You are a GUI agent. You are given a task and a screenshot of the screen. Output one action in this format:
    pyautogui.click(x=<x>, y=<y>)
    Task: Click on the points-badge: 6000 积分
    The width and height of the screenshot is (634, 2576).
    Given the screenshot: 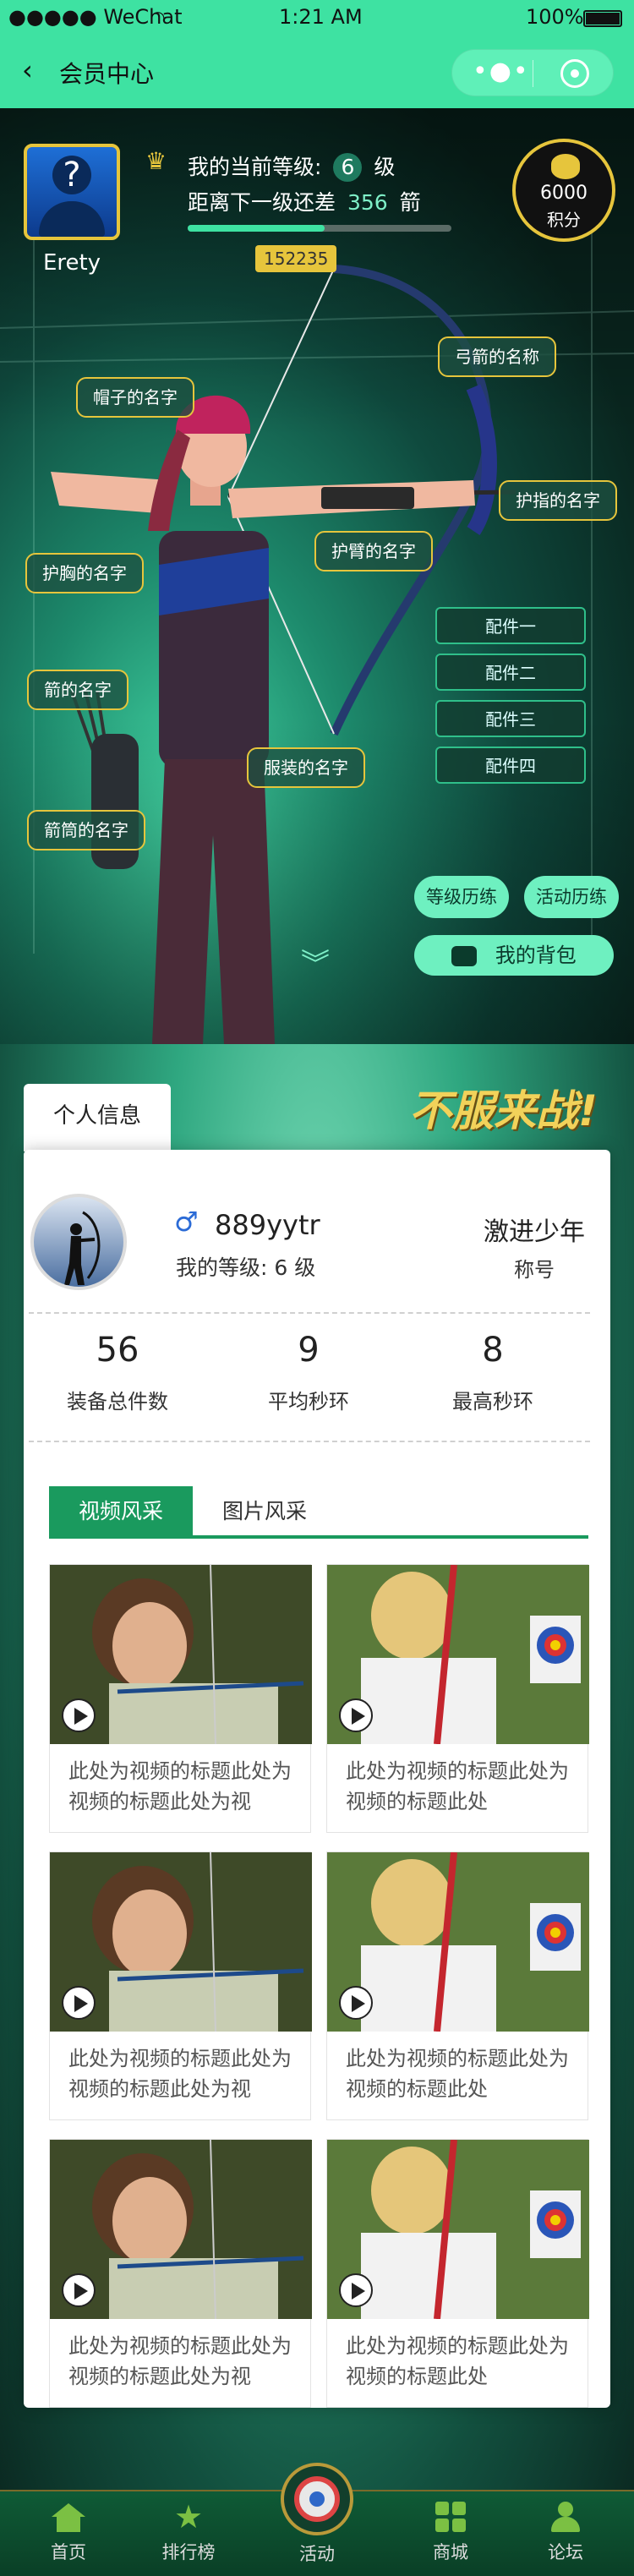 What is the action you would take?
    pyautogui.click(x=563, y=191)
    